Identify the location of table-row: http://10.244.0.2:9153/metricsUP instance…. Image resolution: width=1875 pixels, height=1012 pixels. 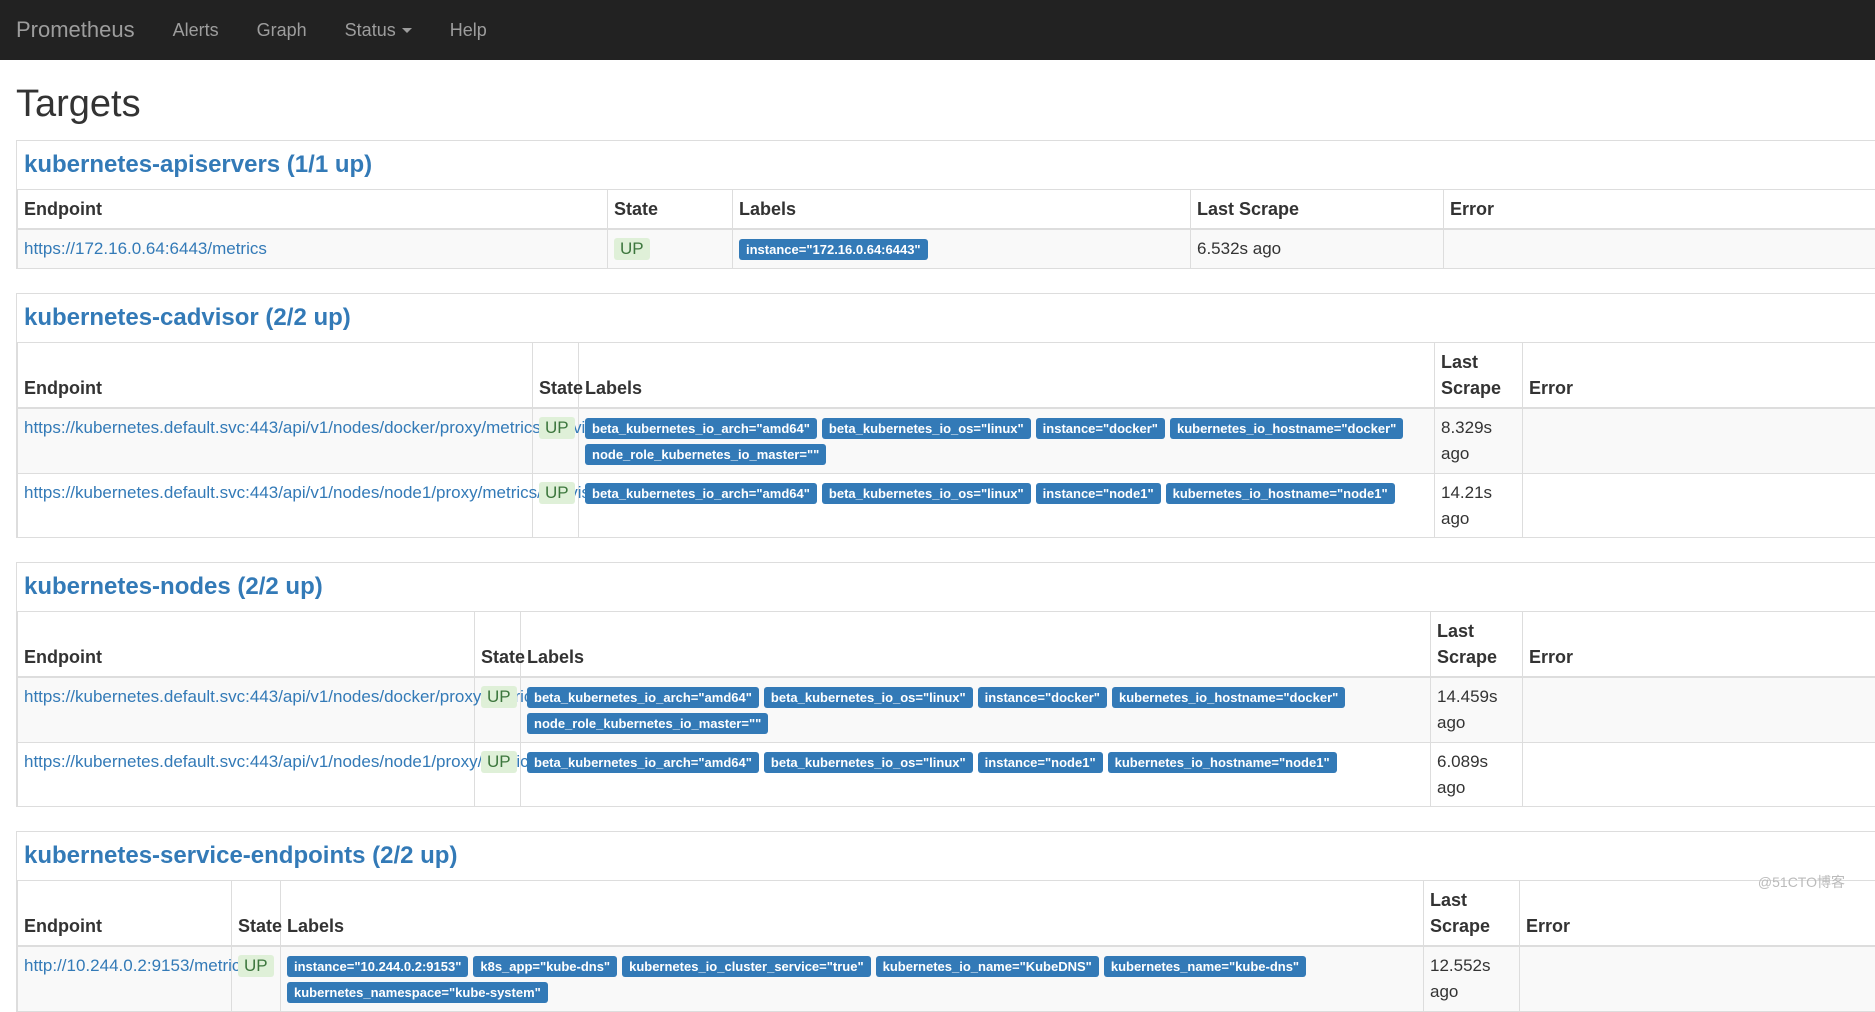
(946, 979).